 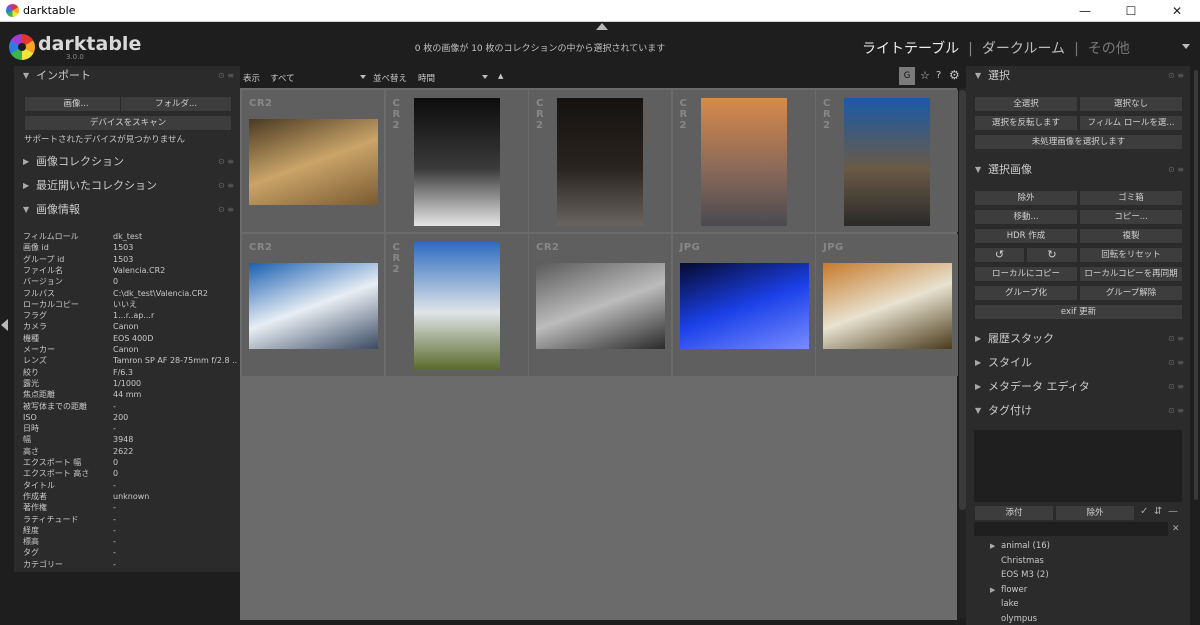 I want to click on ungroup-button: グループ解除, so click(x=1131, y=293).